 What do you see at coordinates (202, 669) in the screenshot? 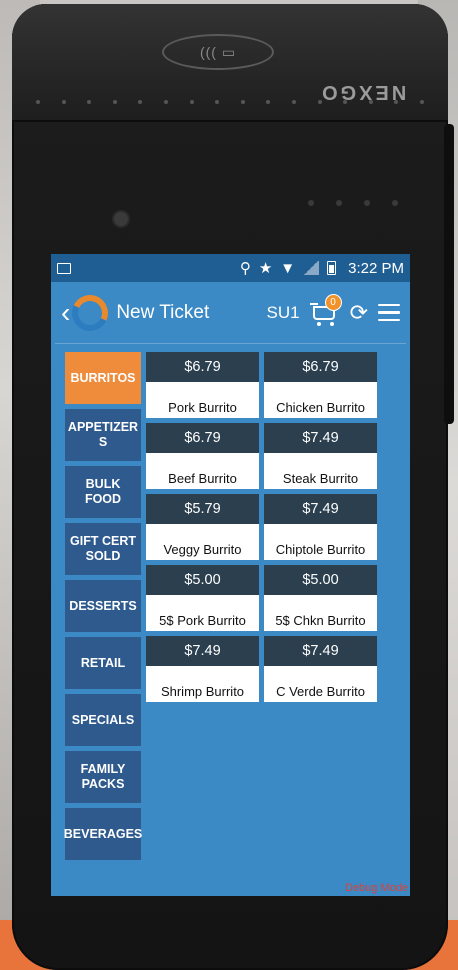
I see `menu-item-tile: $7.49 Shrimp Burrito` at bounding box center [202, 669].